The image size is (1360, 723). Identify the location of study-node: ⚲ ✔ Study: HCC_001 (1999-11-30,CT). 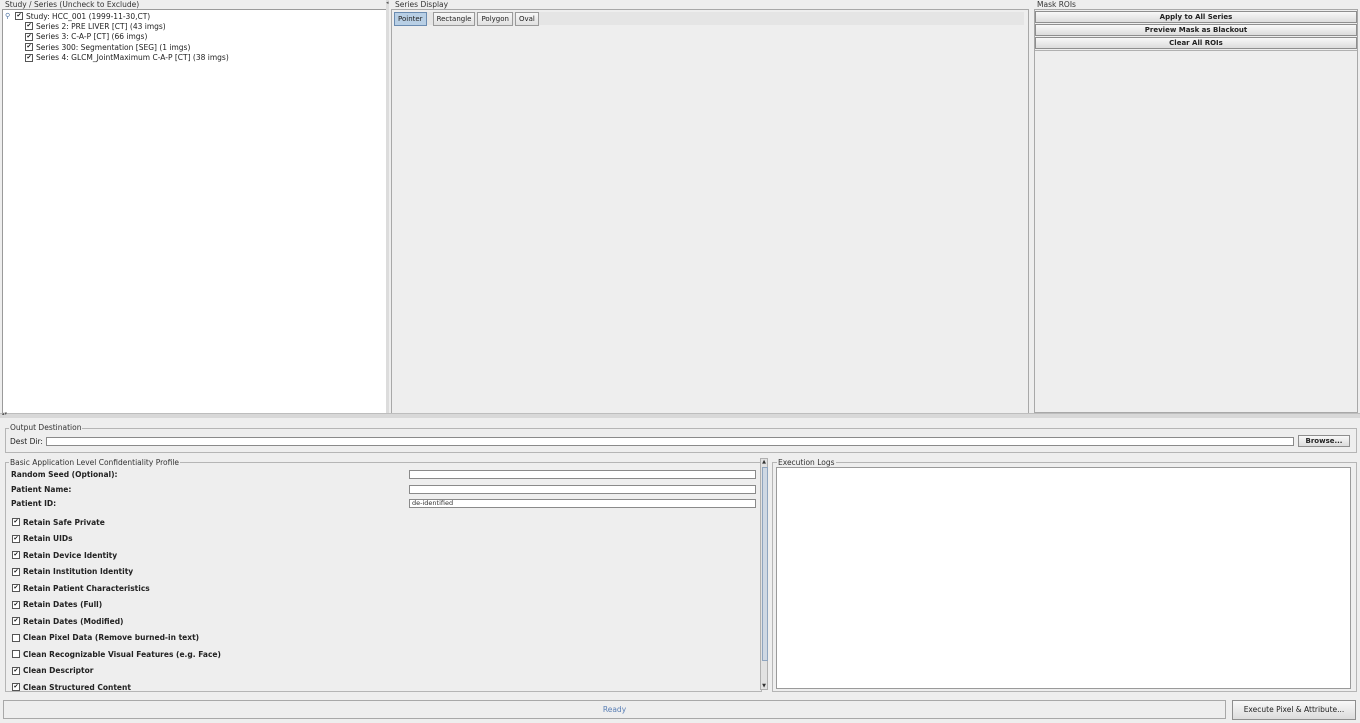
(77, 16).